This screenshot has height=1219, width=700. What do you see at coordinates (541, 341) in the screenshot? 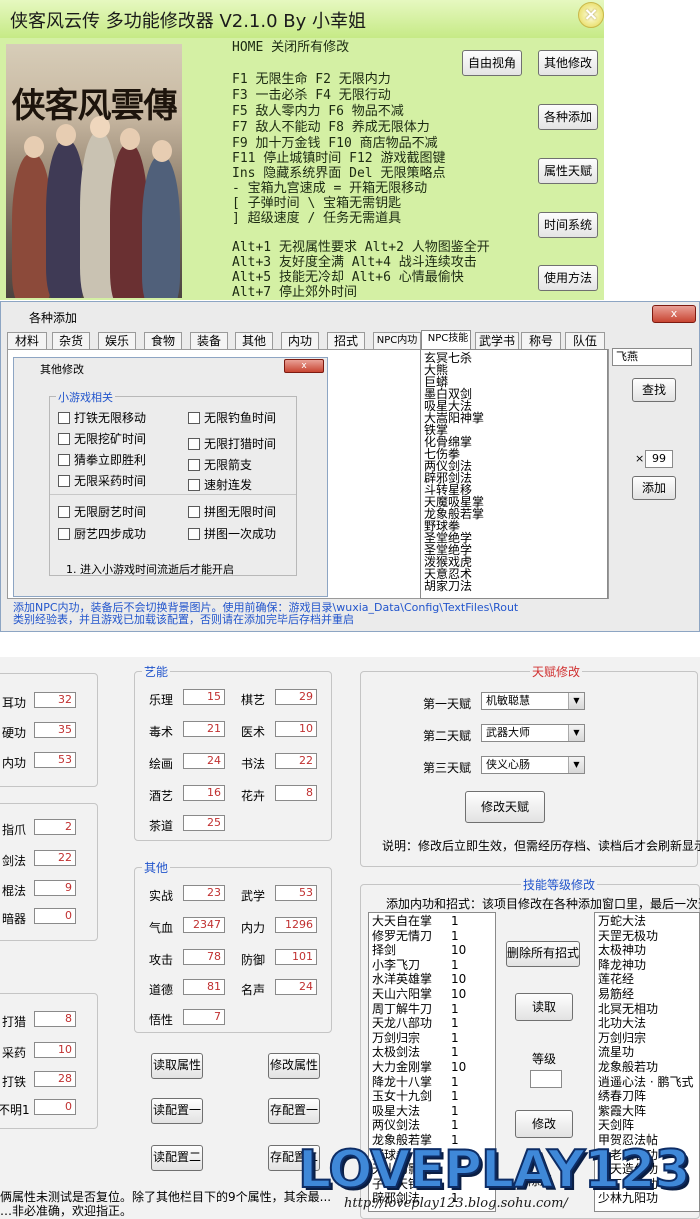
I see `tab-titles: 称号` at bounding box center [541, 341].